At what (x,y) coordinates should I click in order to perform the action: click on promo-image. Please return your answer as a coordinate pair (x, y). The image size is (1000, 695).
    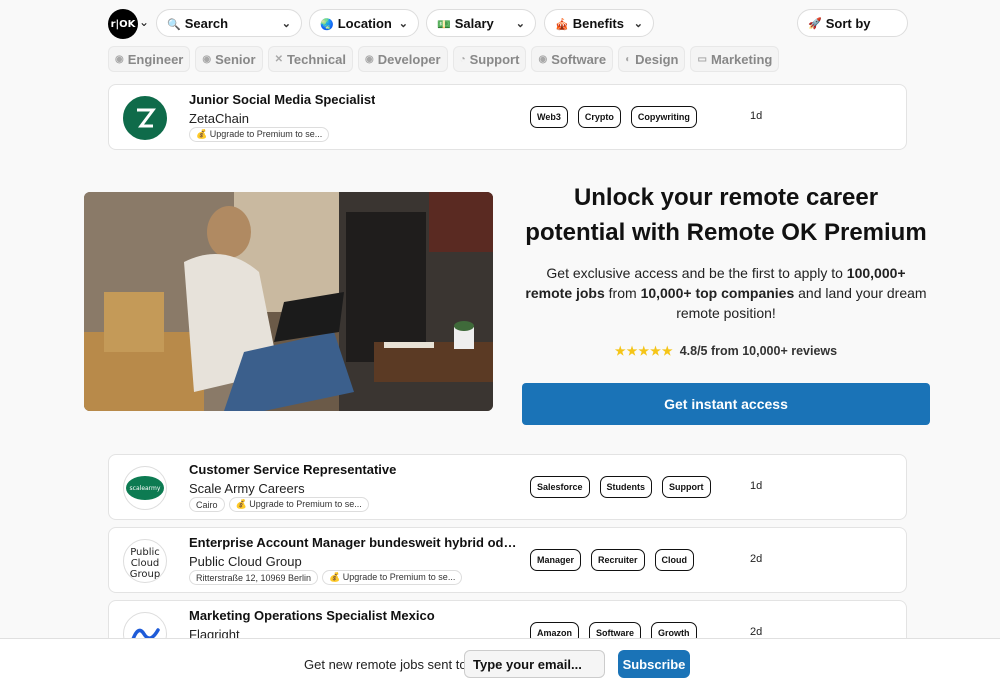
    Looking at the image, I should click on (288, 301).